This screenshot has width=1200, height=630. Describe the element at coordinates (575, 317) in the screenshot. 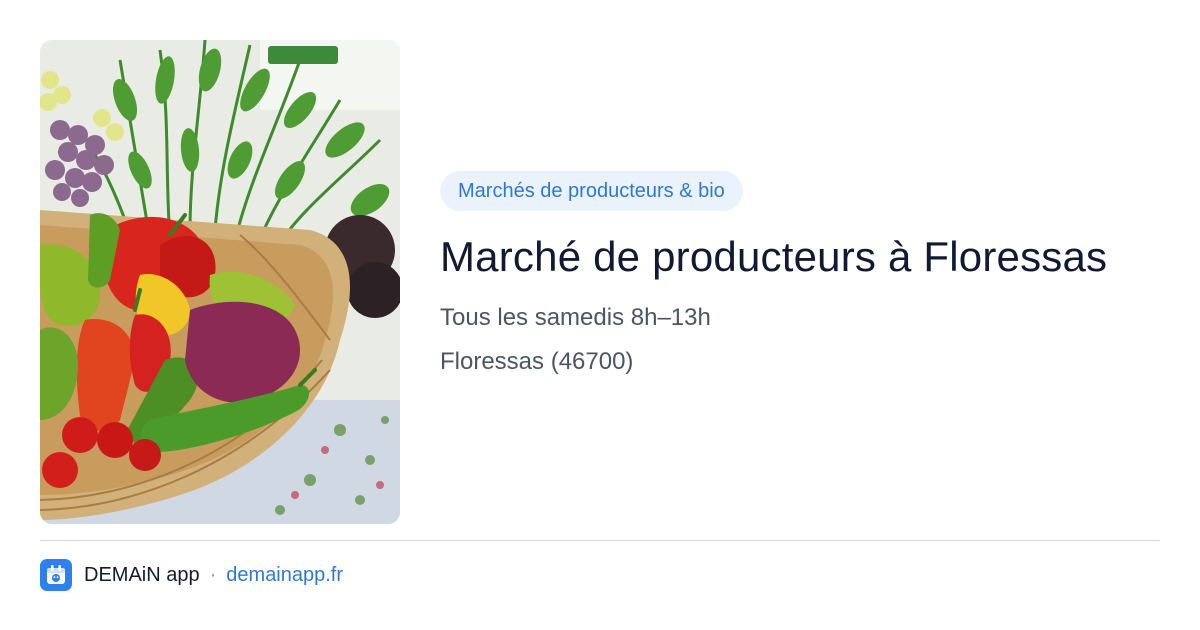

I see `event-schedule: Tous les samedis 8h–13h` at that location.